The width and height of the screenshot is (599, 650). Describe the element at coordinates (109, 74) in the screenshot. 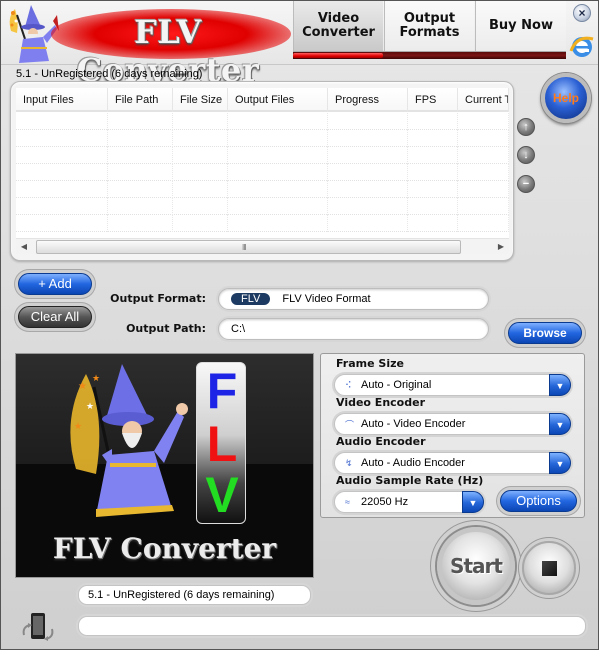

I see `version-status-top: 5.1 - UnRegistered (6 days remaining)` at that location.